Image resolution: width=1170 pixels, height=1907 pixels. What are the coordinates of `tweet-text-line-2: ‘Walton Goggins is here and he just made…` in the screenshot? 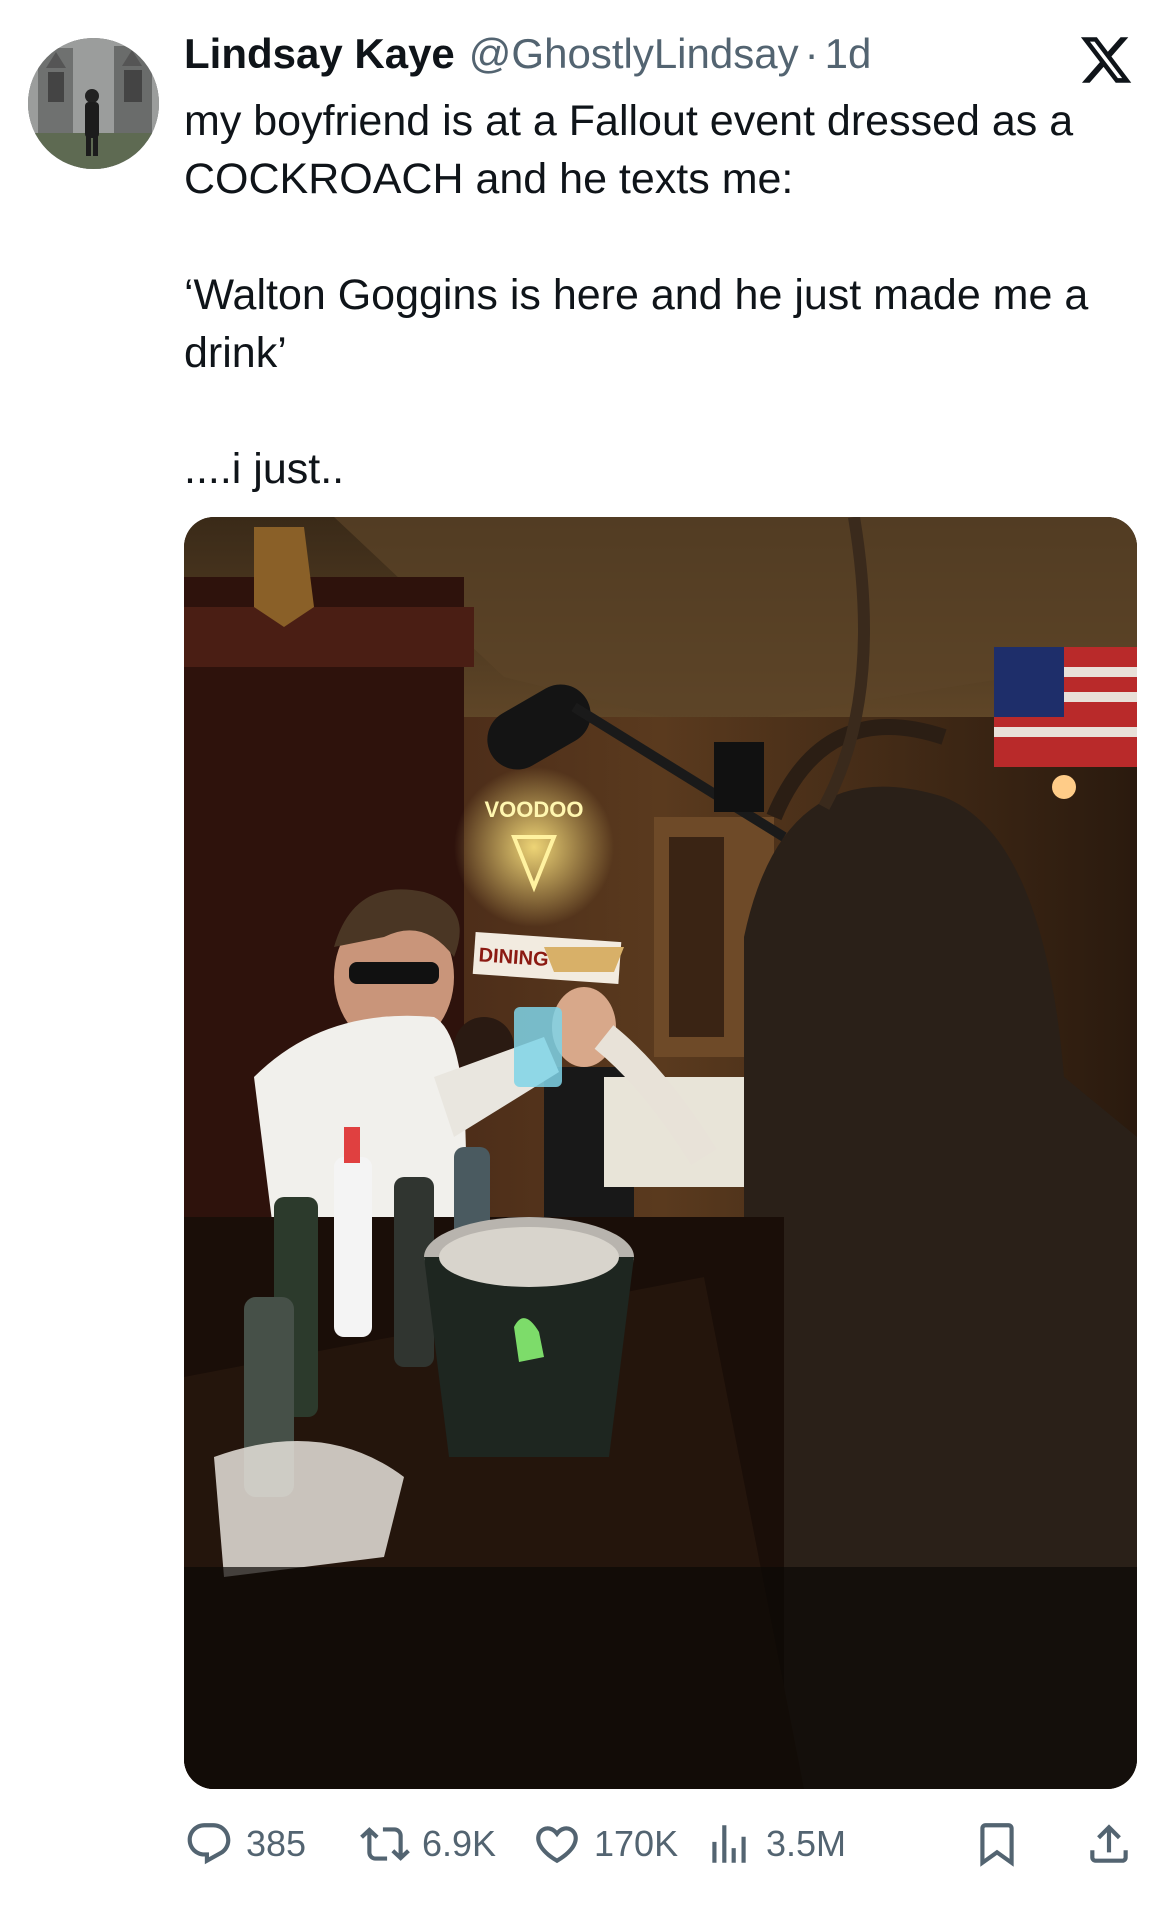 It's located at (636, 324).